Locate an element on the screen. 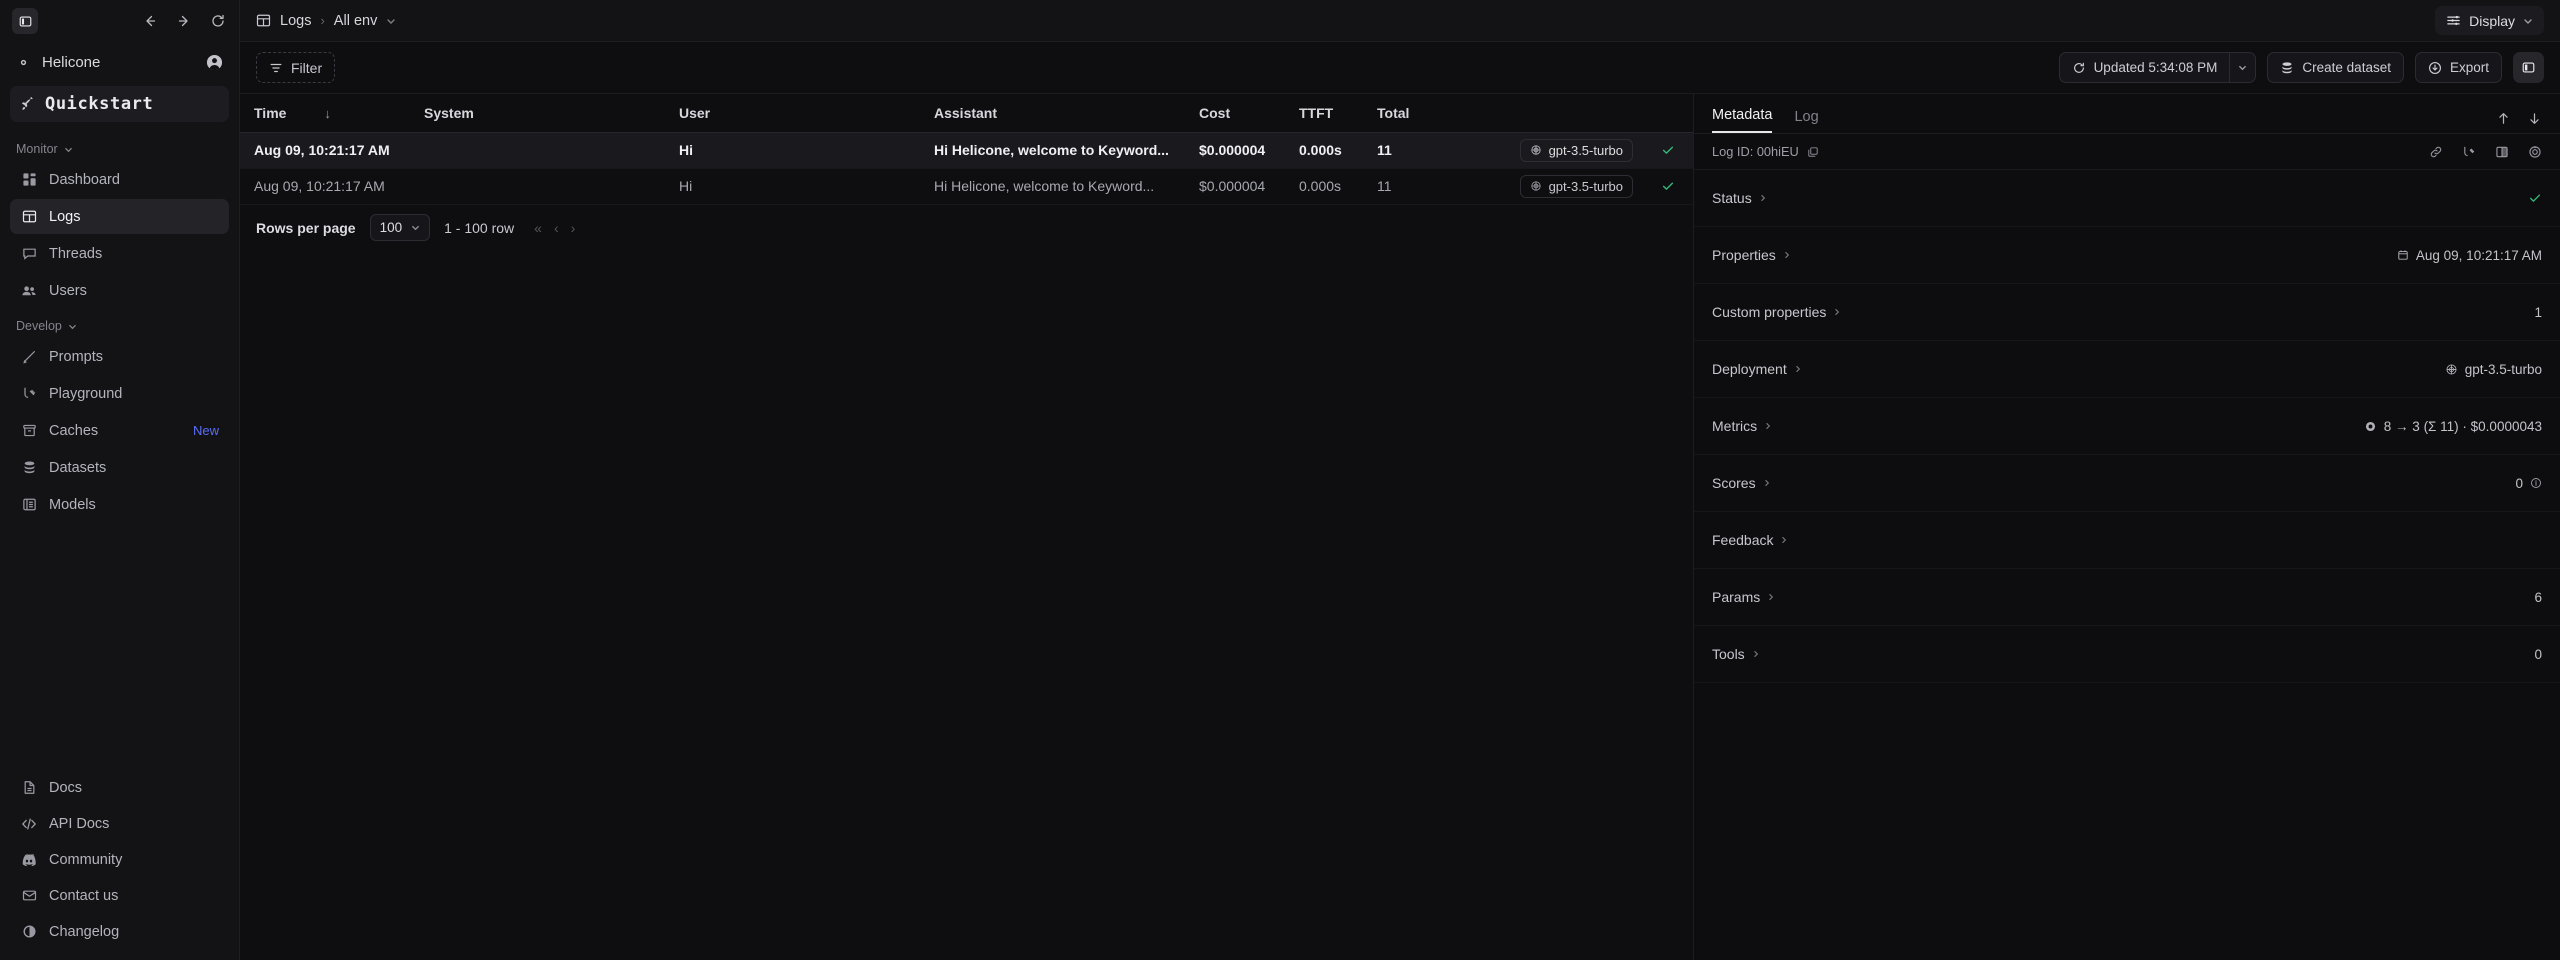 This screenshot has width=2560, height=960. updated-dropdown-toggle is located at coordinates (2242, 67).